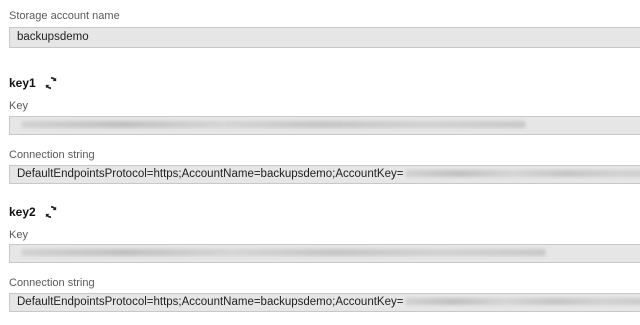 The height and width of the screenshot is (325, 640). I want to click on key1-key-label: Key, so click(18, 106).